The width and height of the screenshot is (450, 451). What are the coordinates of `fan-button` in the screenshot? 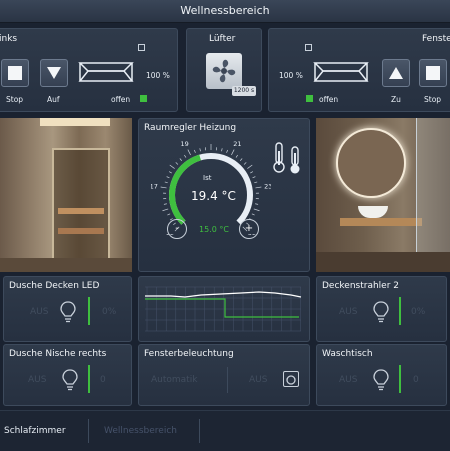 It's located at (224, 71).